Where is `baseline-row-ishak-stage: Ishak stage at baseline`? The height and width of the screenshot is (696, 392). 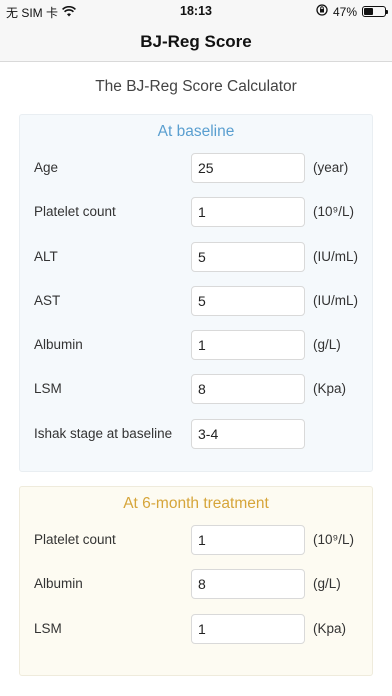 baseline-row-ishak-stage: Ishak stage at baseline is located at coordinates (196, 435).